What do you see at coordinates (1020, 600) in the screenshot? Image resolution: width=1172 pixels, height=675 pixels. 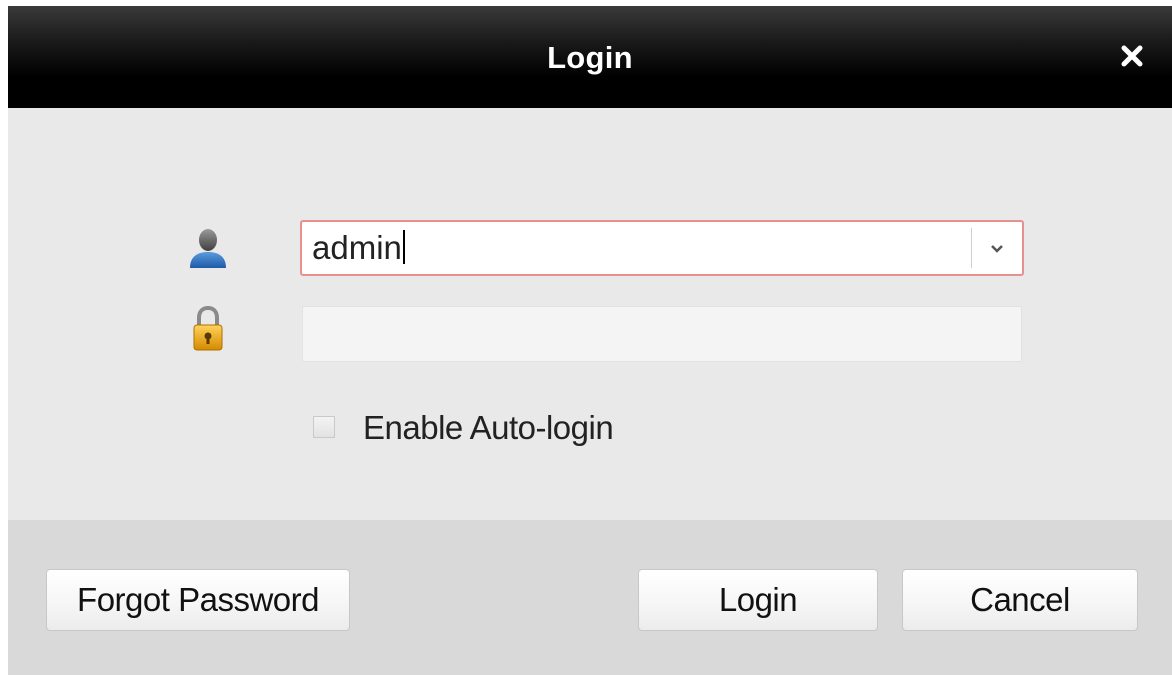 I see `cancel-button: Cancel` at bounding box center [1020, 600].